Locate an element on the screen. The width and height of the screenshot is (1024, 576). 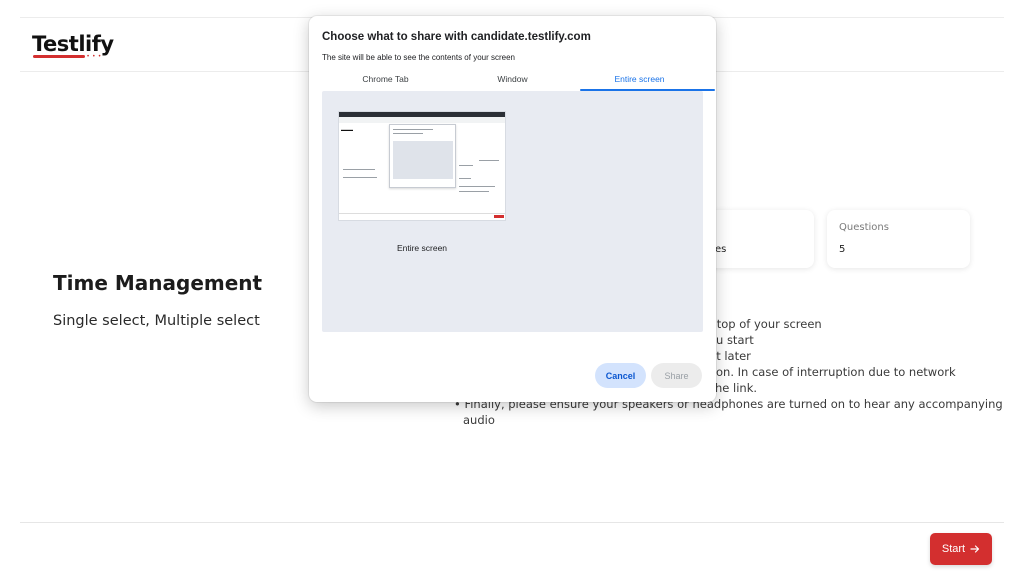
instruction-line: it later is located at coordinates (732, 356).